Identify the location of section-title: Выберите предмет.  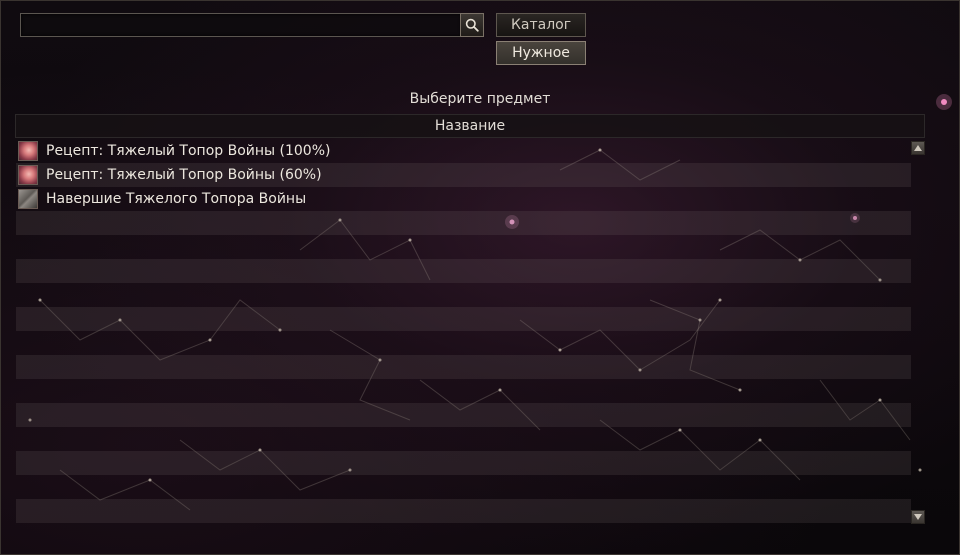
(480, 99).